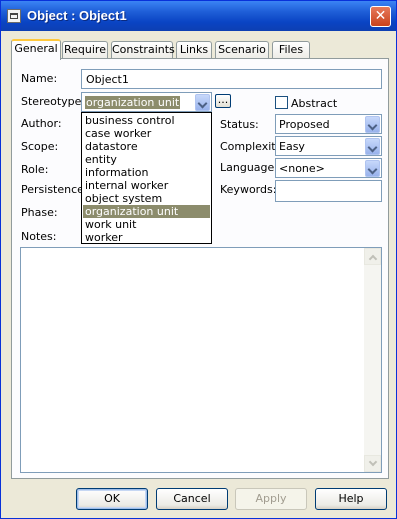 The height and width of the screenshot is (519, 397). I want to click on status-select: Proposed, so click(328, 124).